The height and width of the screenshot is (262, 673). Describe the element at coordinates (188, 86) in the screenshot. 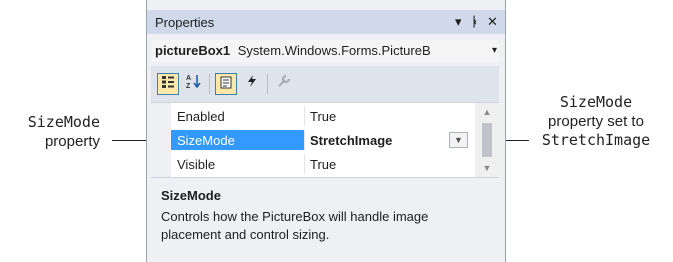

I see `svg-text: Z` at that location.